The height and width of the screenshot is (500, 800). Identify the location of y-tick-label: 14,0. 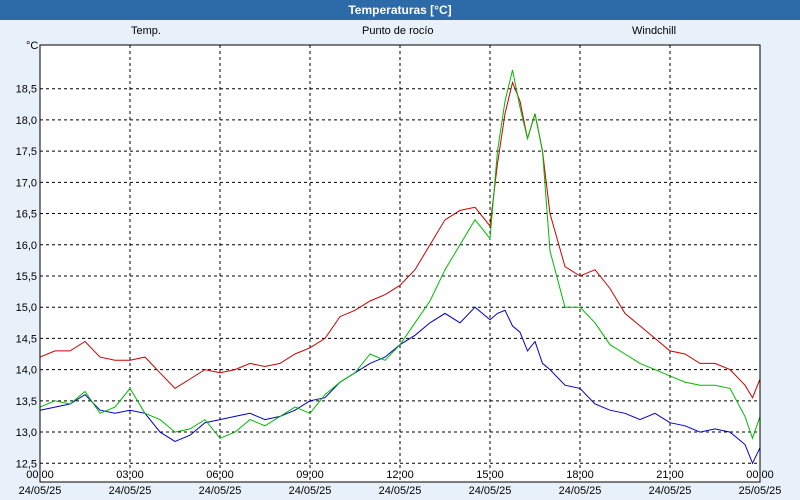
(26, 371).